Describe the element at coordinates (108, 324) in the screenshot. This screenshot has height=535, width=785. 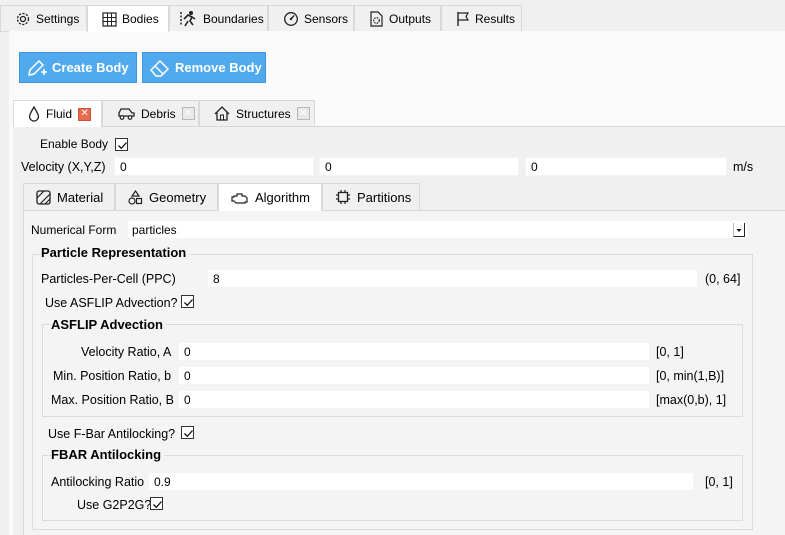
I see `asflip-advection-title: ASFLIP Advection` at that location.